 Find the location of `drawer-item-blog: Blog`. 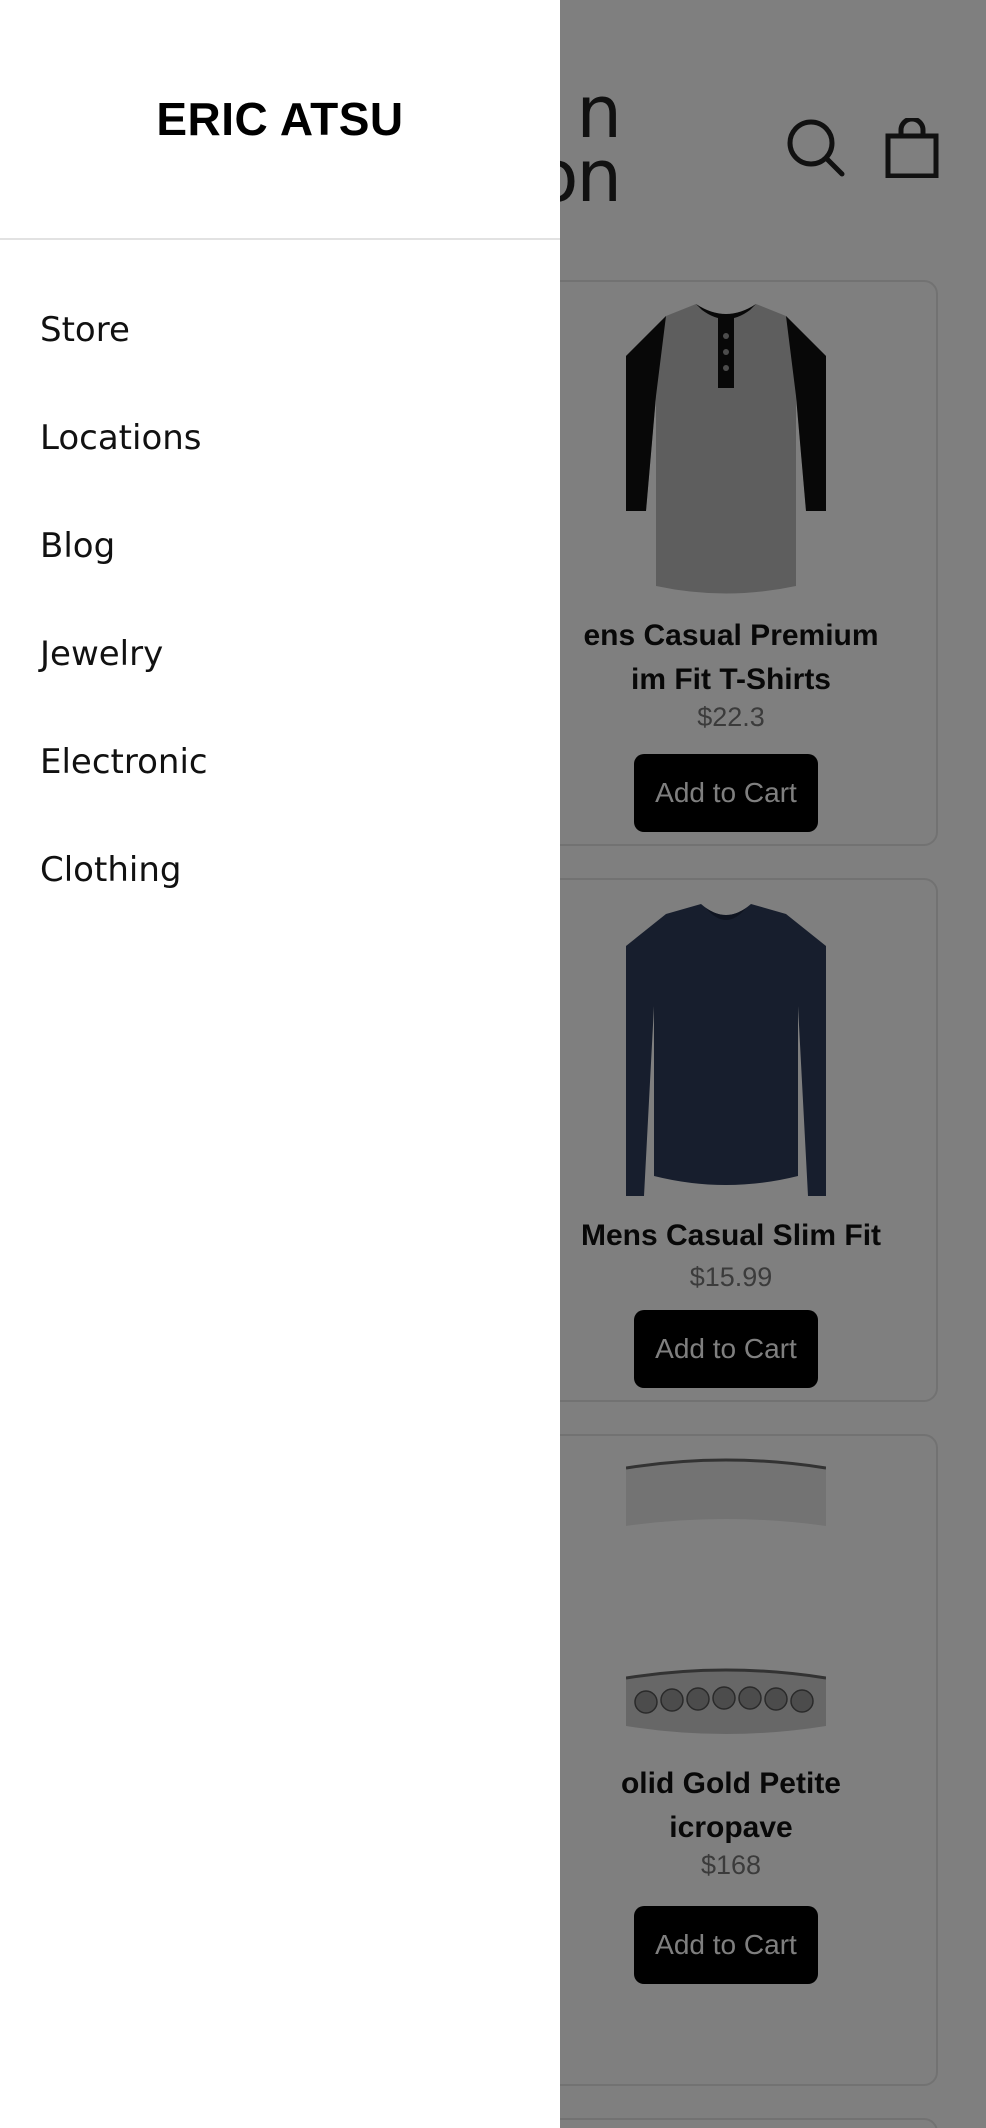

drawer-item-blog: Blog is located at coordinates (280, 546).